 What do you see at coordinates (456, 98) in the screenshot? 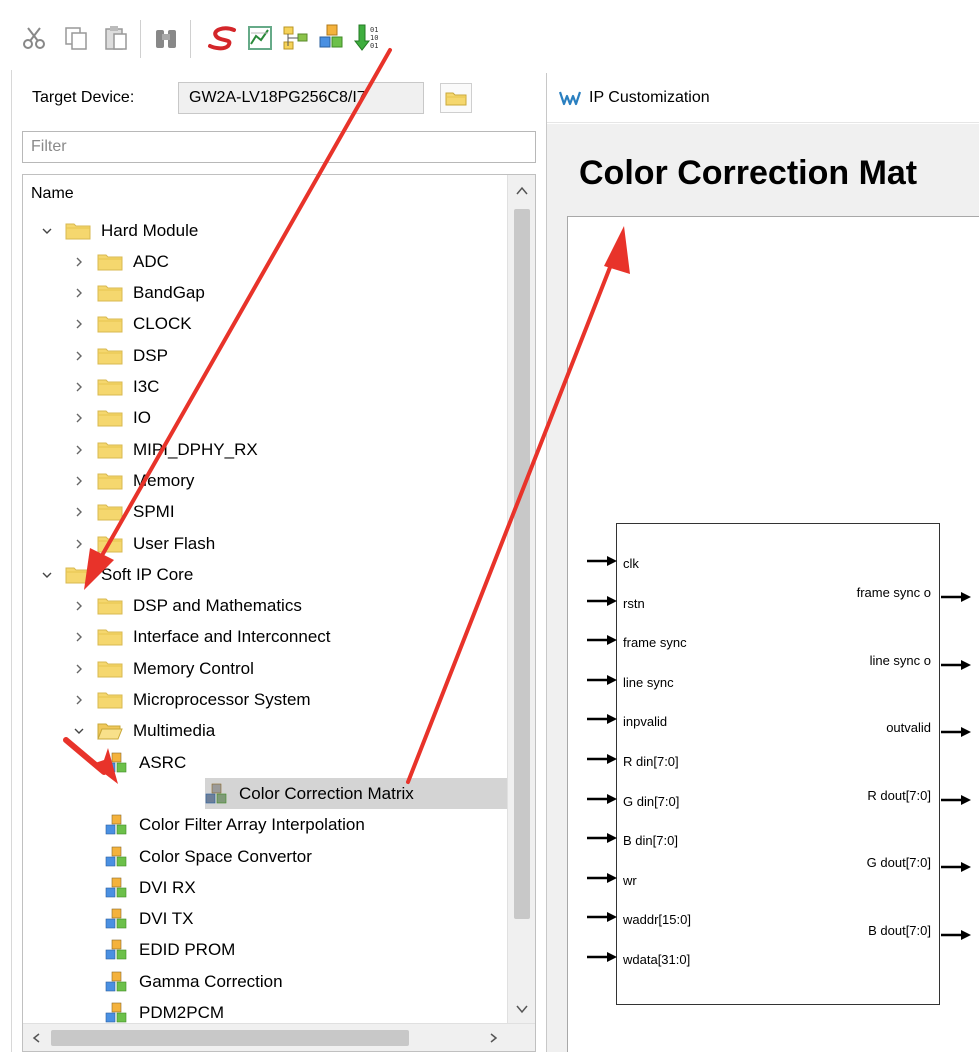
I see `browse-folder-button` at bounding box center [456, 98].